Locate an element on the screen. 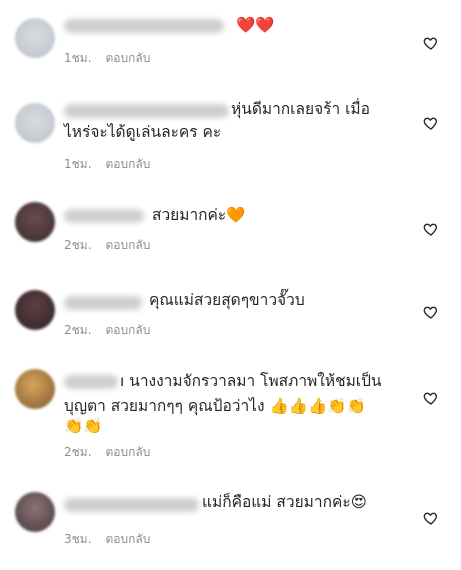 The height and width of the screenshot is (570, 461). comment-meta: 3ชม. ตอบกลับ is located at coordinates (107, 539).